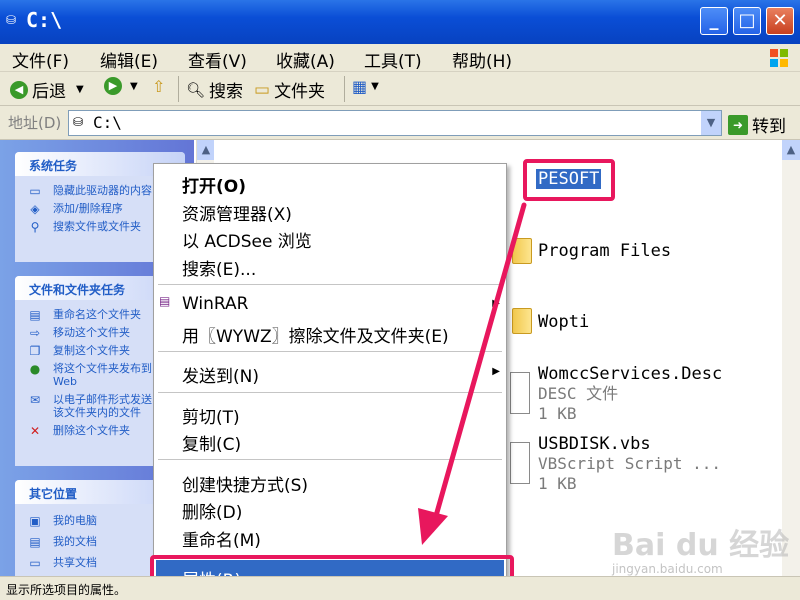  Describe the element at coordinates (305, 59) in the screenshot. I see `menu-favorites: 收藏(A)` at that location.